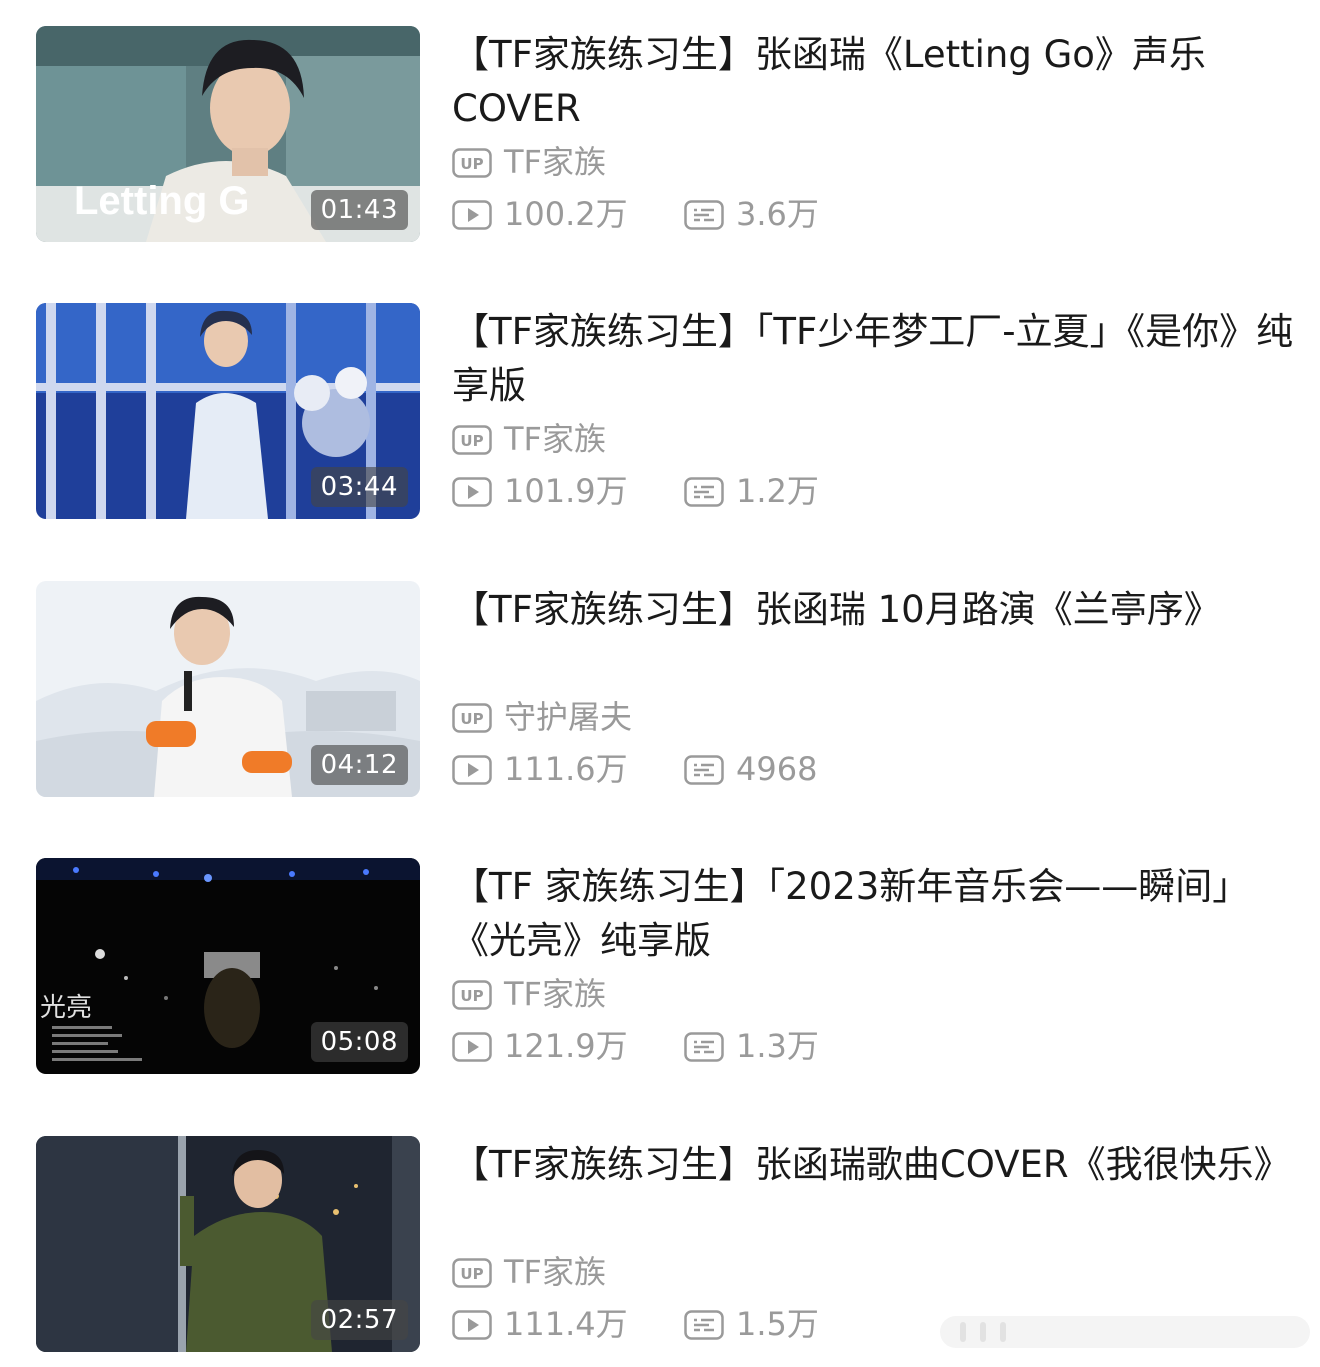 The width and height of the screenshot is (1320, 1367). I want to click on danmaku-count-value: 1.3万, so click(777, 1046).